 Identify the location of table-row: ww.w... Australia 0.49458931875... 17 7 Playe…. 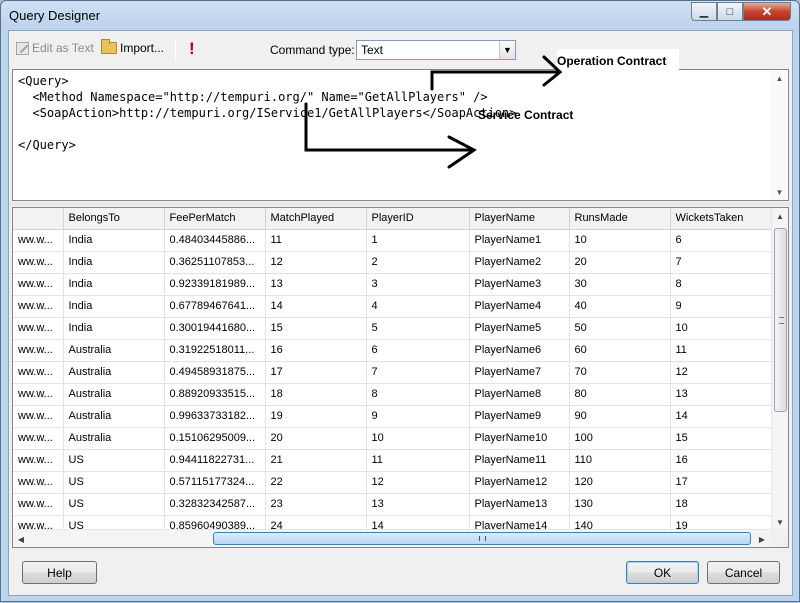
(393, 372).